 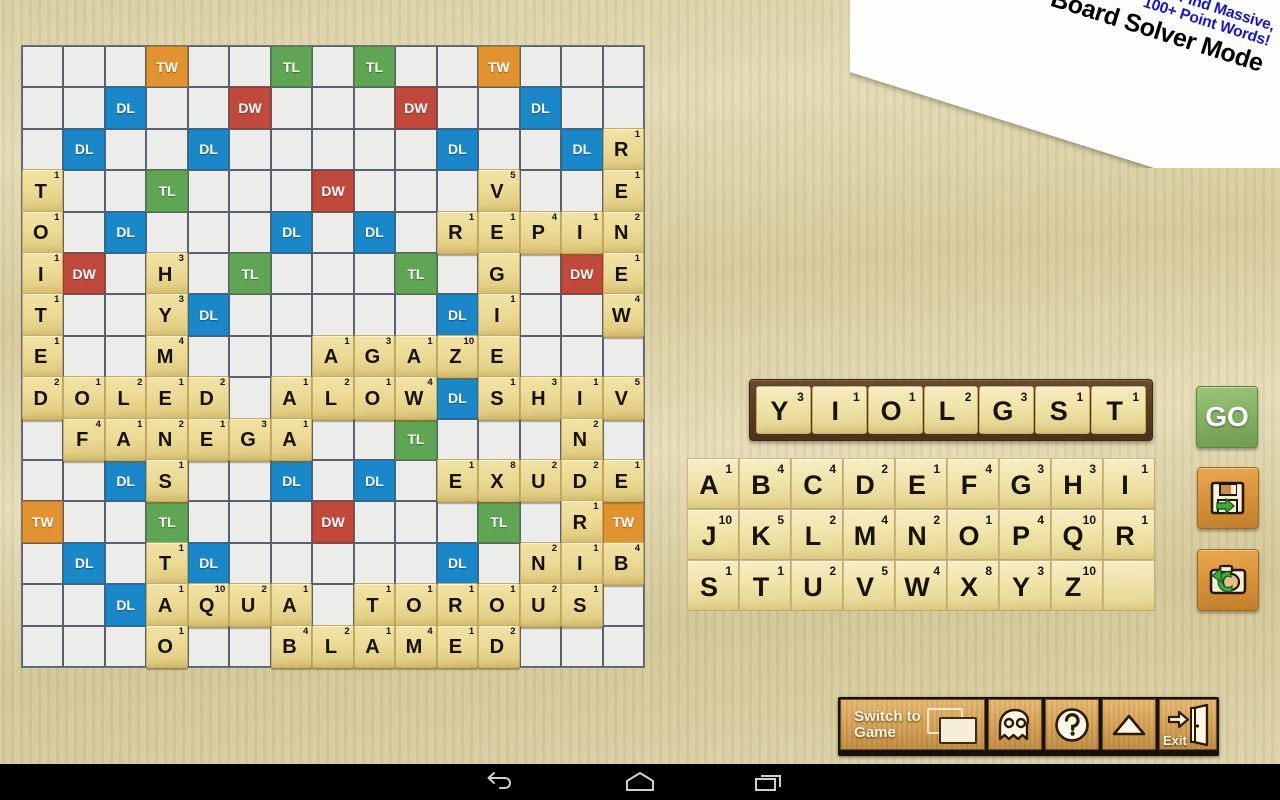 What do you see at coordinates (167, 563) in the screenshot?
I see `board-cell: T1` at bounding box center [167, 563].